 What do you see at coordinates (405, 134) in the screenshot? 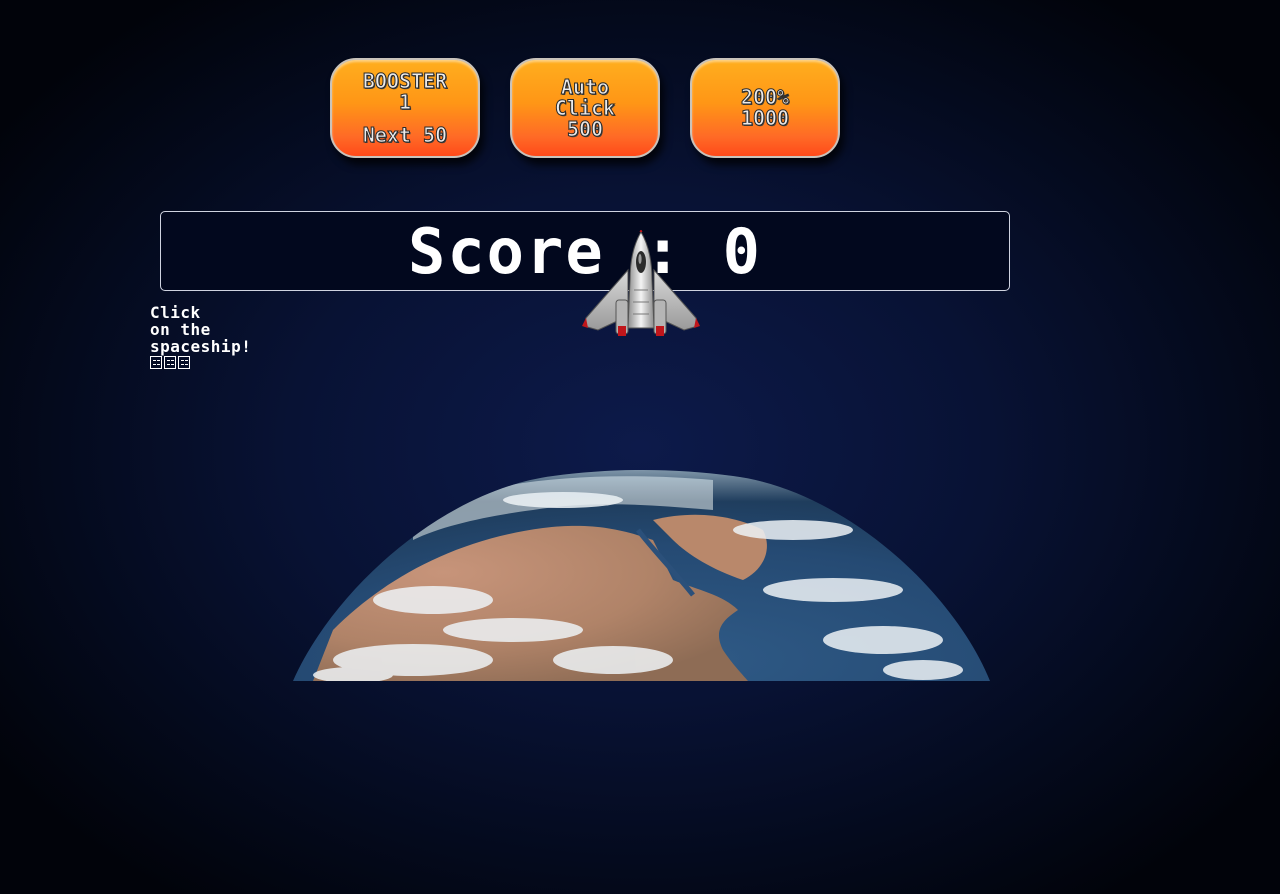
I see `booster-button-cost: Next 50` at bounding box center [405, 134].